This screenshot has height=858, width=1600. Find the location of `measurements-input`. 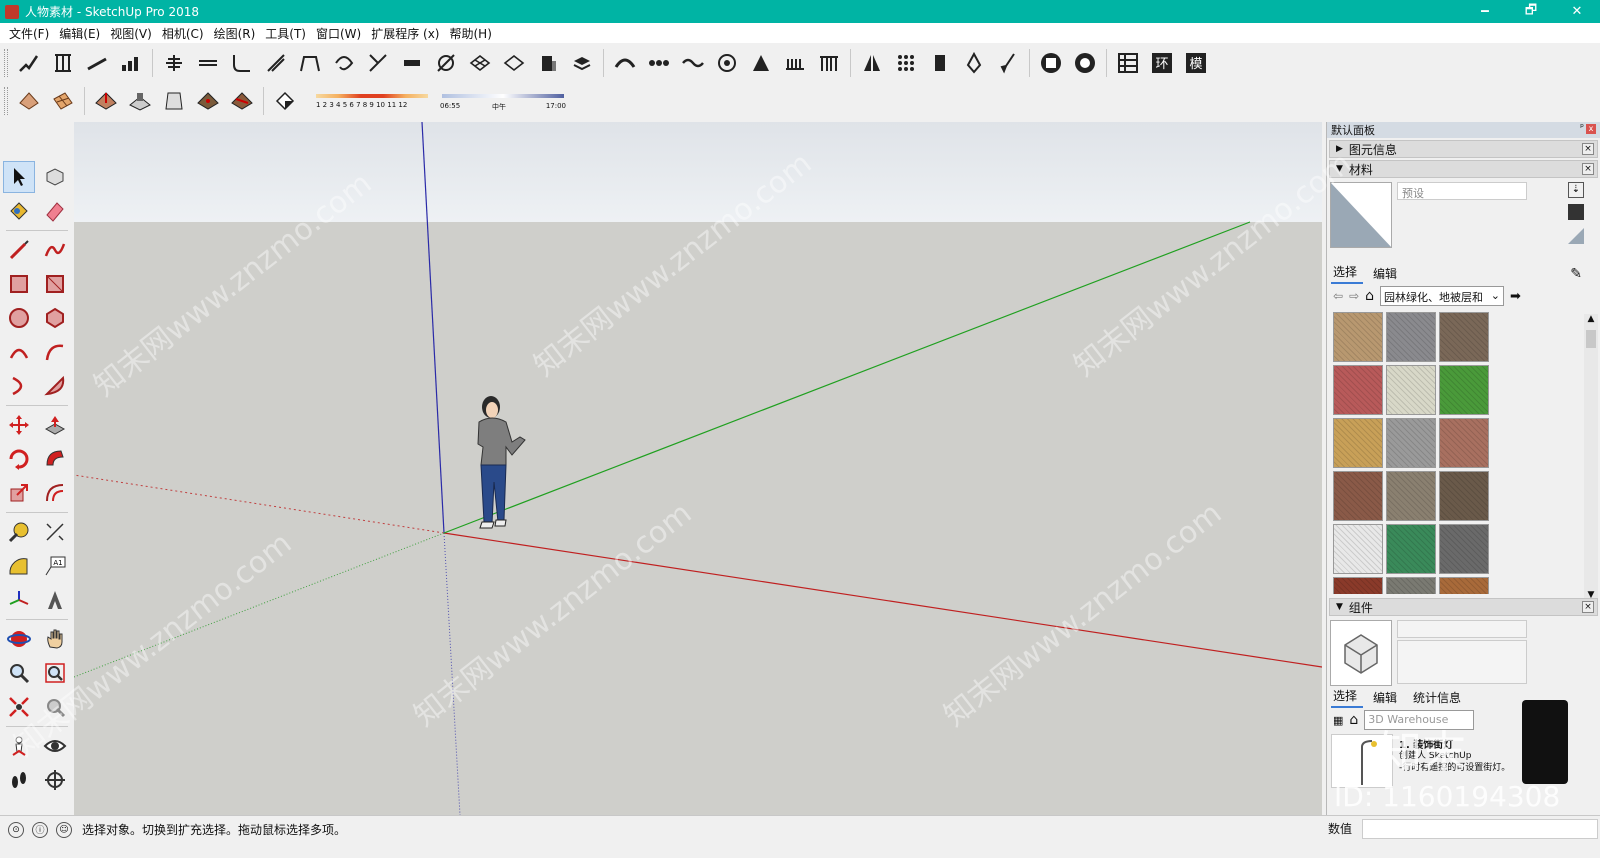

measurements-input is located at coordinates (1480, 829).